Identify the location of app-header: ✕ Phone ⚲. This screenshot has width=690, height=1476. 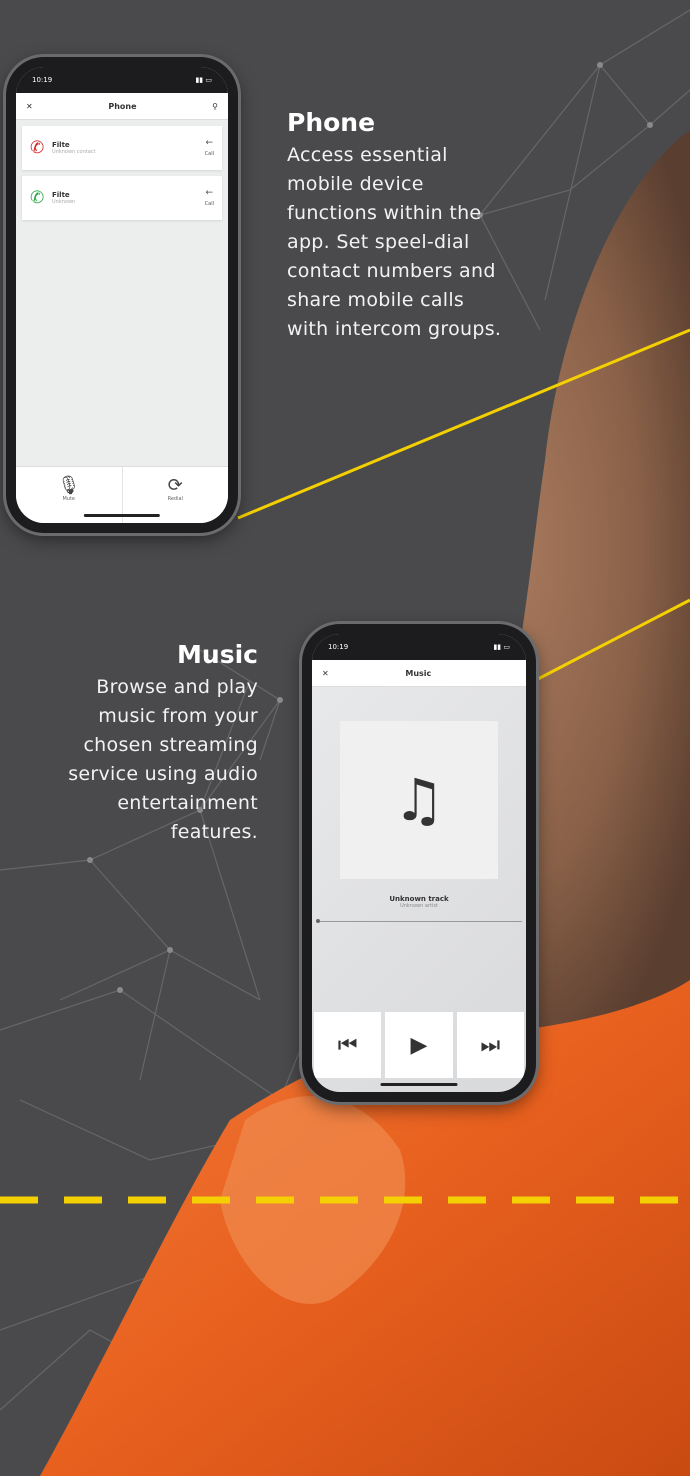
(122, 106).